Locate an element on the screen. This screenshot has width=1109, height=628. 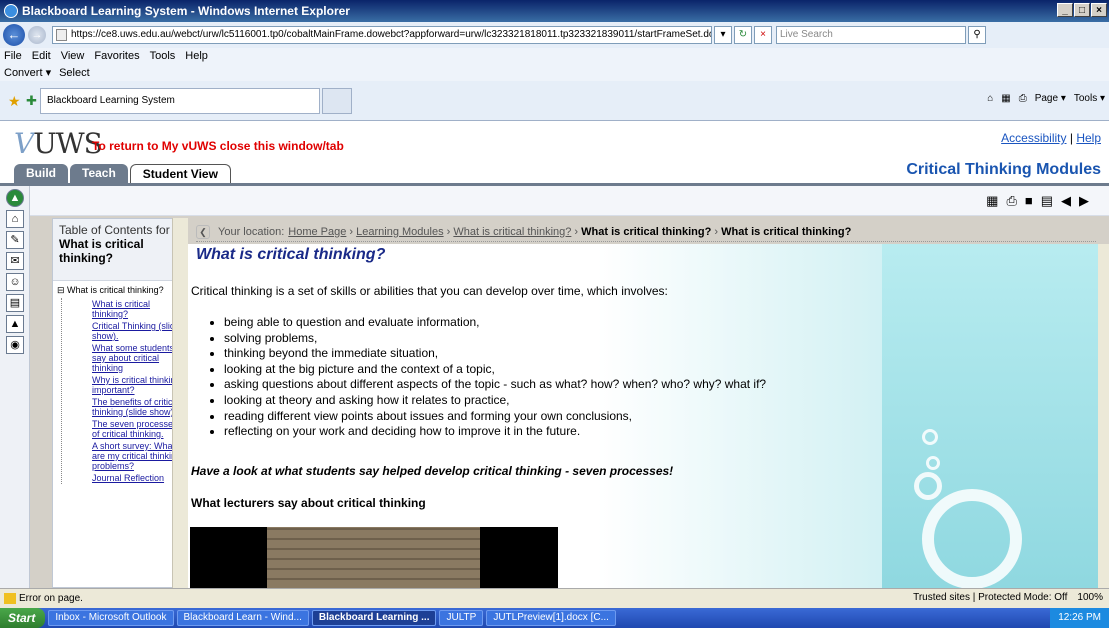
feeds-icon: ▦ is located at coordinates (1005, 98).